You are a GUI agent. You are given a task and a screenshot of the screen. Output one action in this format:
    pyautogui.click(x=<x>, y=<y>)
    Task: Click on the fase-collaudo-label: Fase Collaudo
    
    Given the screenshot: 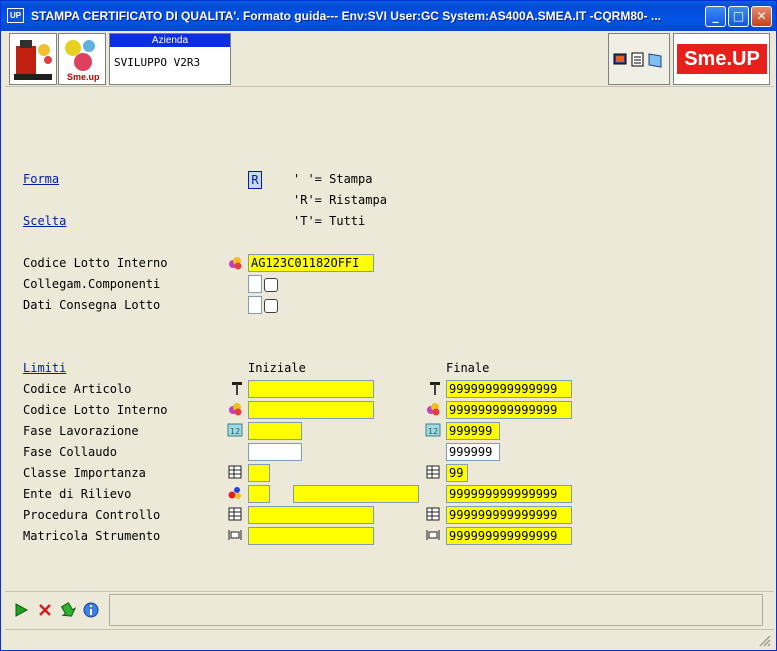 What is the action you would take?
    pyautogui.click(x=70, y=452)
    